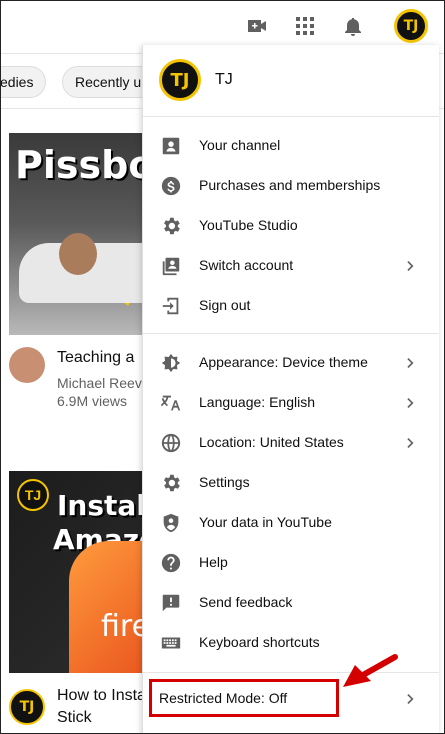  I want to click on menu-item-label: Send feedback, so click(246, 602).